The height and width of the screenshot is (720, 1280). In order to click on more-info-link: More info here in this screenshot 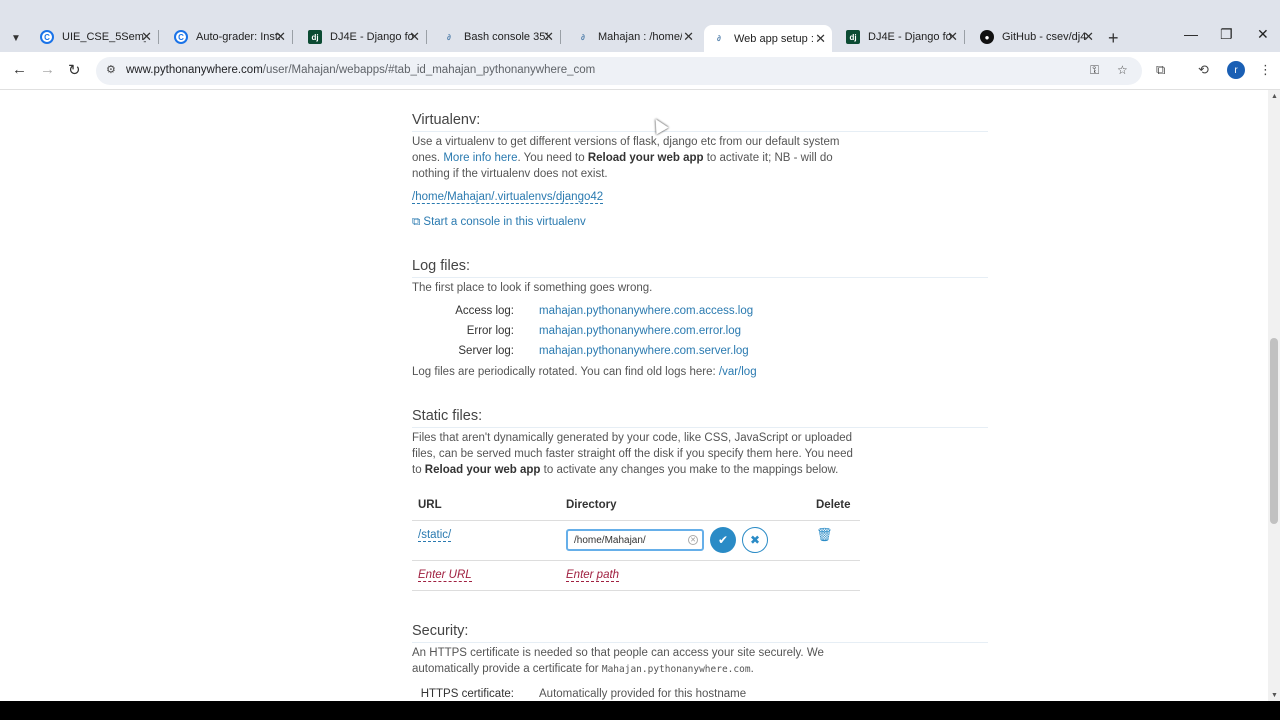, I will do `click(480, 158)`.